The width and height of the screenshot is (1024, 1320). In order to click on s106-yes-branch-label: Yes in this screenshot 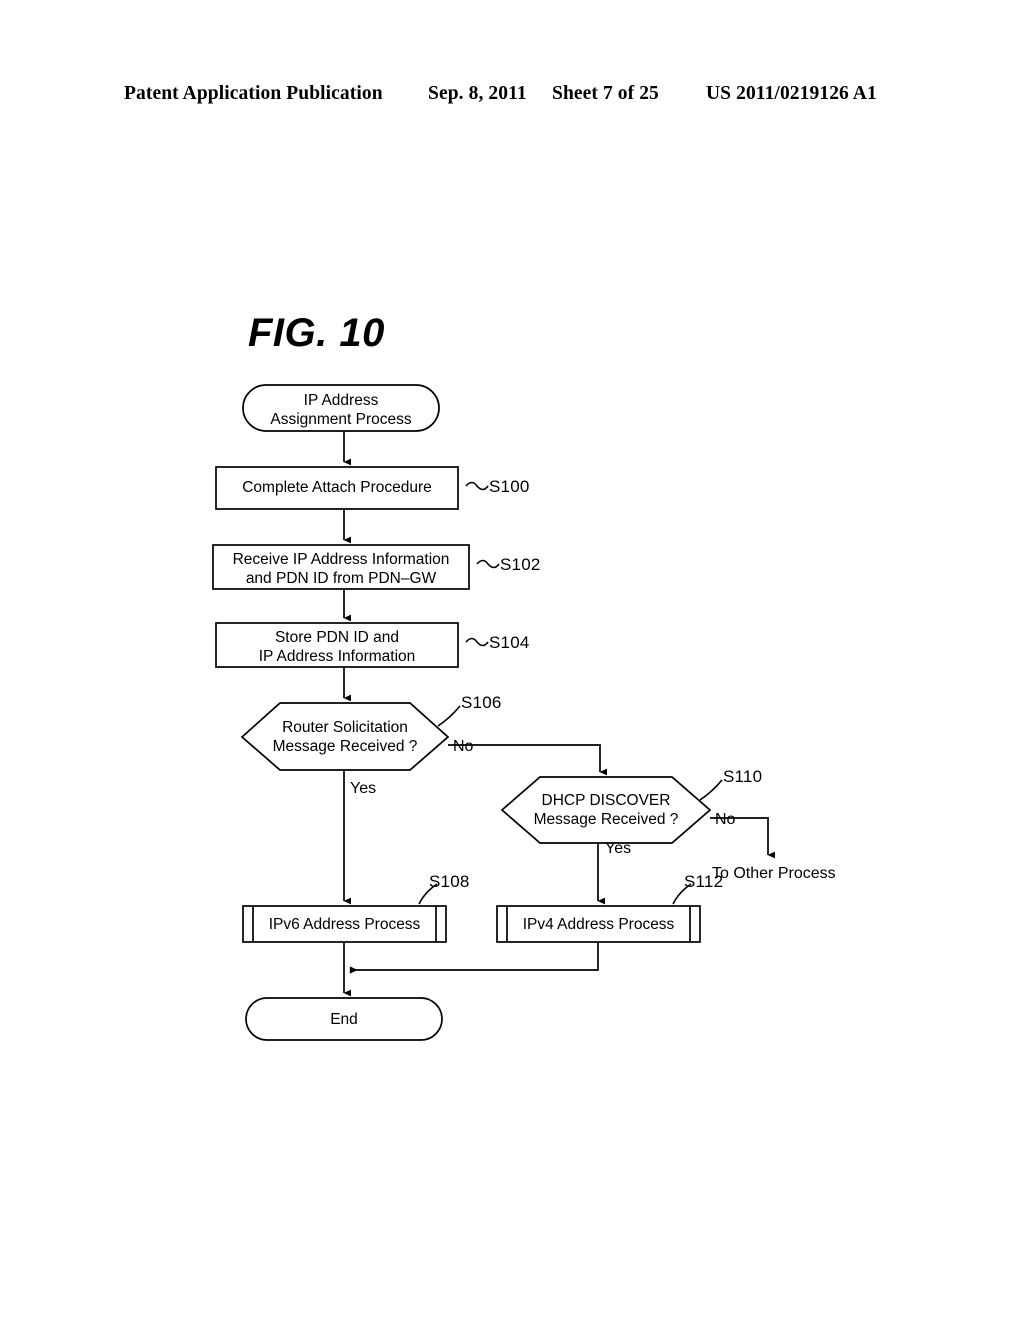, I will do `click(363, 788)`.